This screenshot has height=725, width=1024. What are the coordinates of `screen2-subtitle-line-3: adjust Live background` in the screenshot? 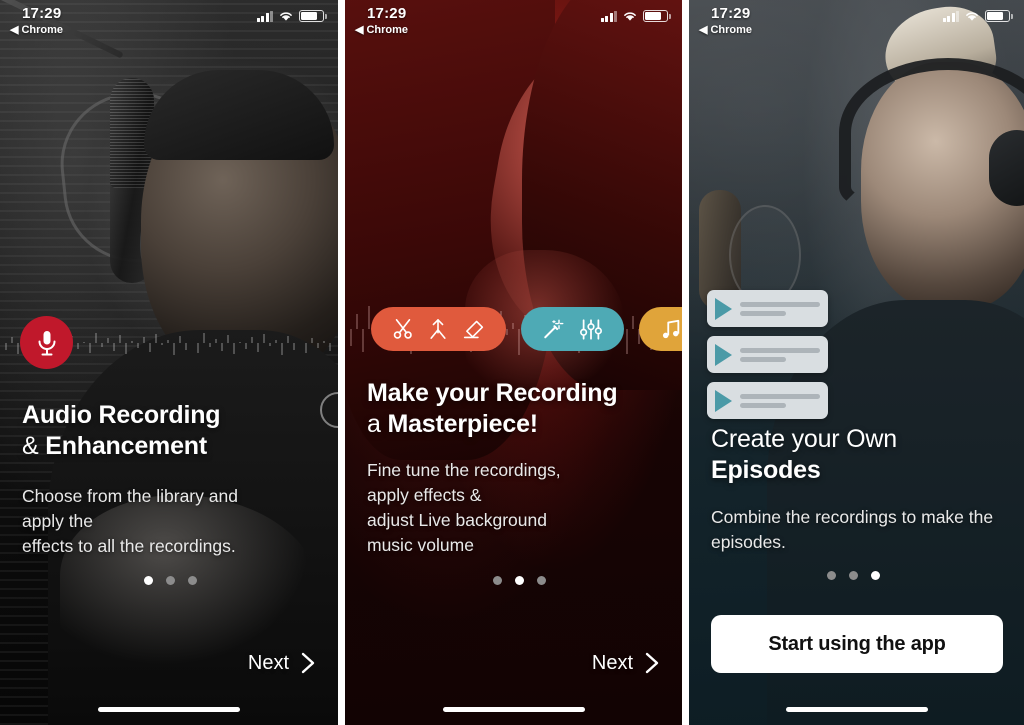 It's located at (457, 520).